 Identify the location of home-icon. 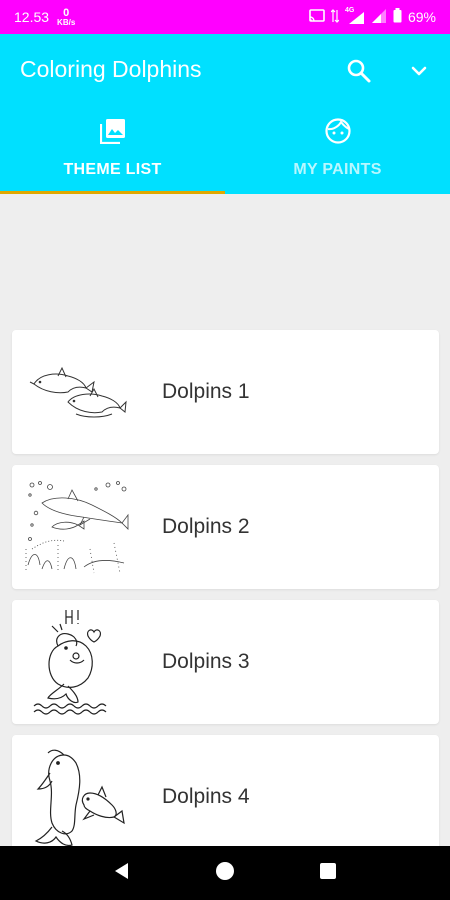
(225, 873).